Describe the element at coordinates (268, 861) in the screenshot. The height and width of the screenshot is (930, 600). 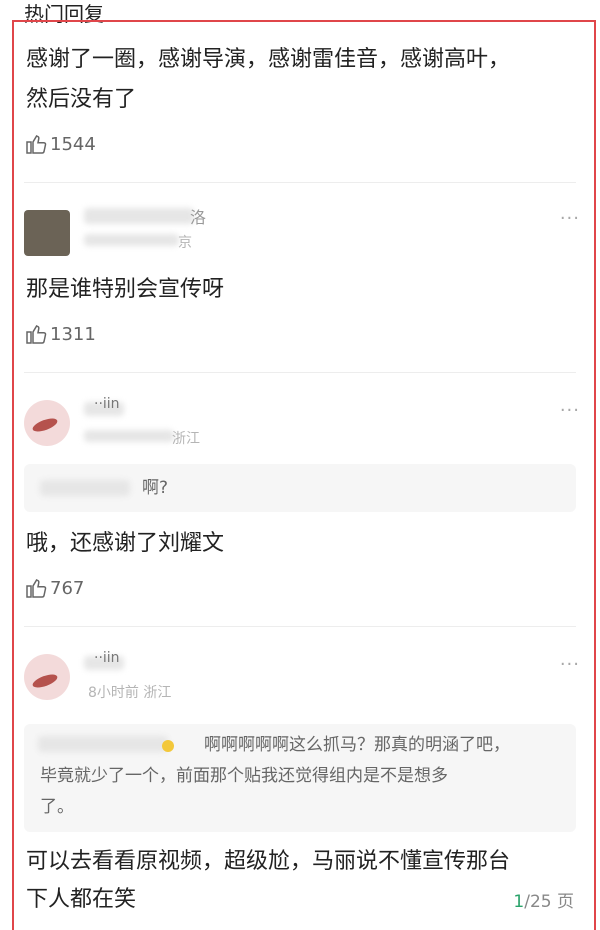
I see `reply-text-line1: 可以去看看原视频，超级尬，马丽说不懂宣传那台` at that location.